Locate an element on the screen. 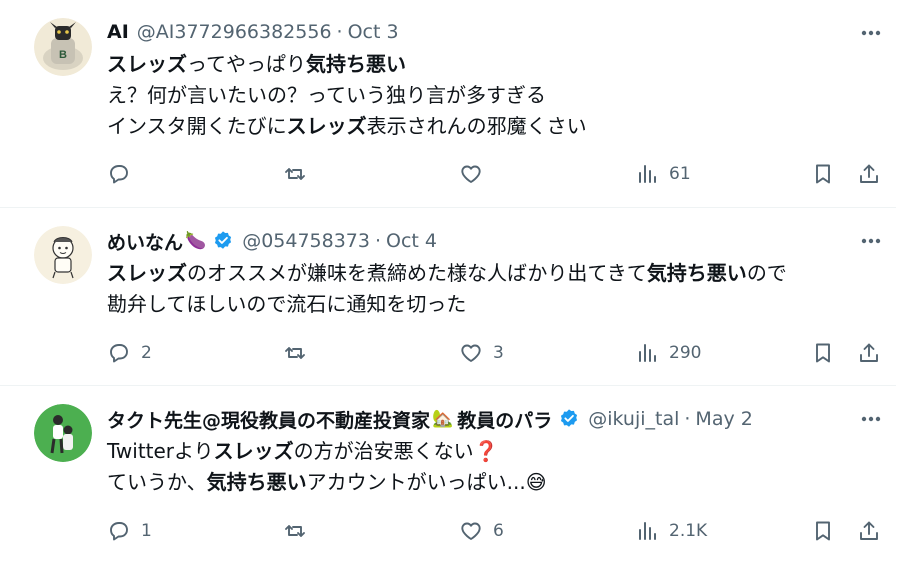 Image resolution: width=921 pixels, height=563 pixels. views-count: 61 is located at coordinates (680, 174).